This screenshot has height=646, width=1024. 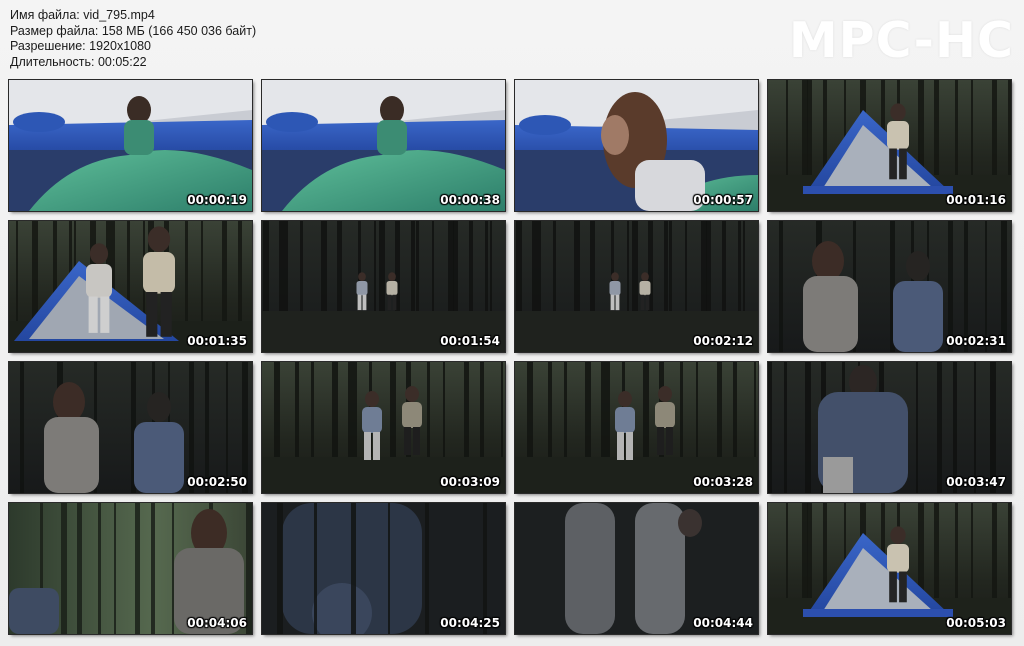 I want to click on thumbnail-frame: 00:00:38, so click(x=383, y=145).